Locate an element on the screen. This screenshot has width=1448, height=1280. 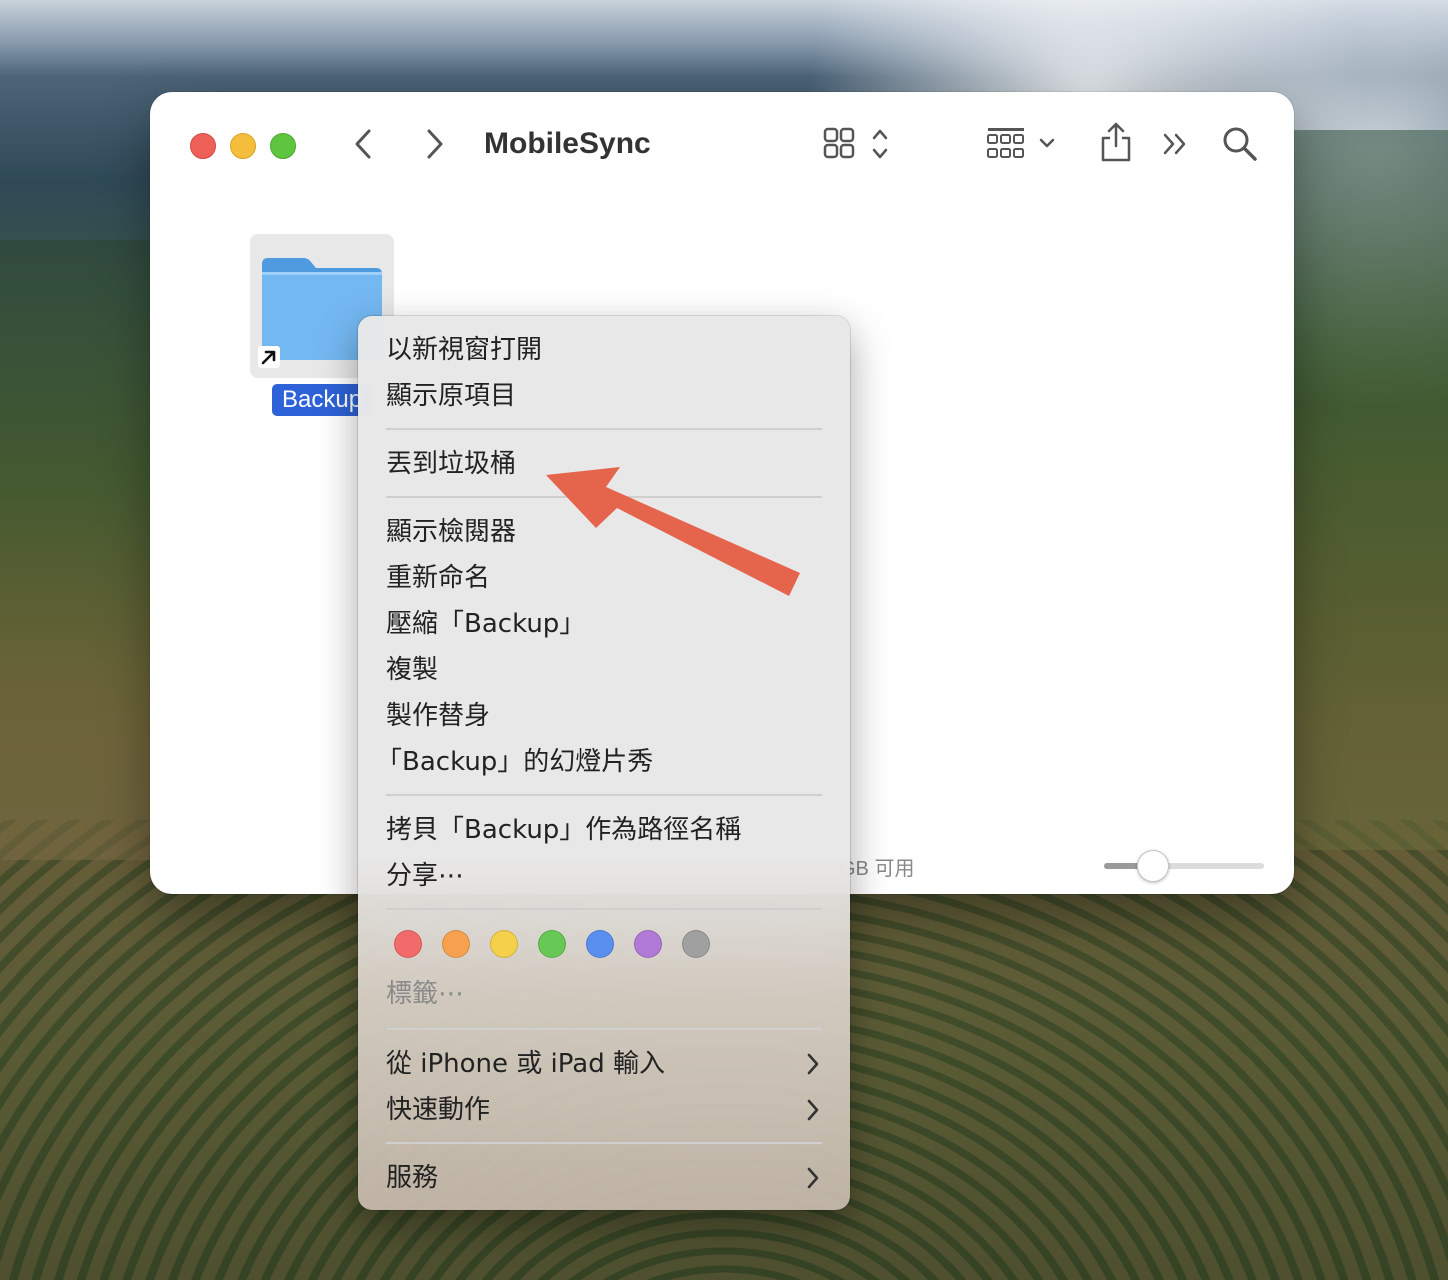
menu-item-slideshow: 「Backup」的幻燈片秀 is located at coordinates (514, 762).